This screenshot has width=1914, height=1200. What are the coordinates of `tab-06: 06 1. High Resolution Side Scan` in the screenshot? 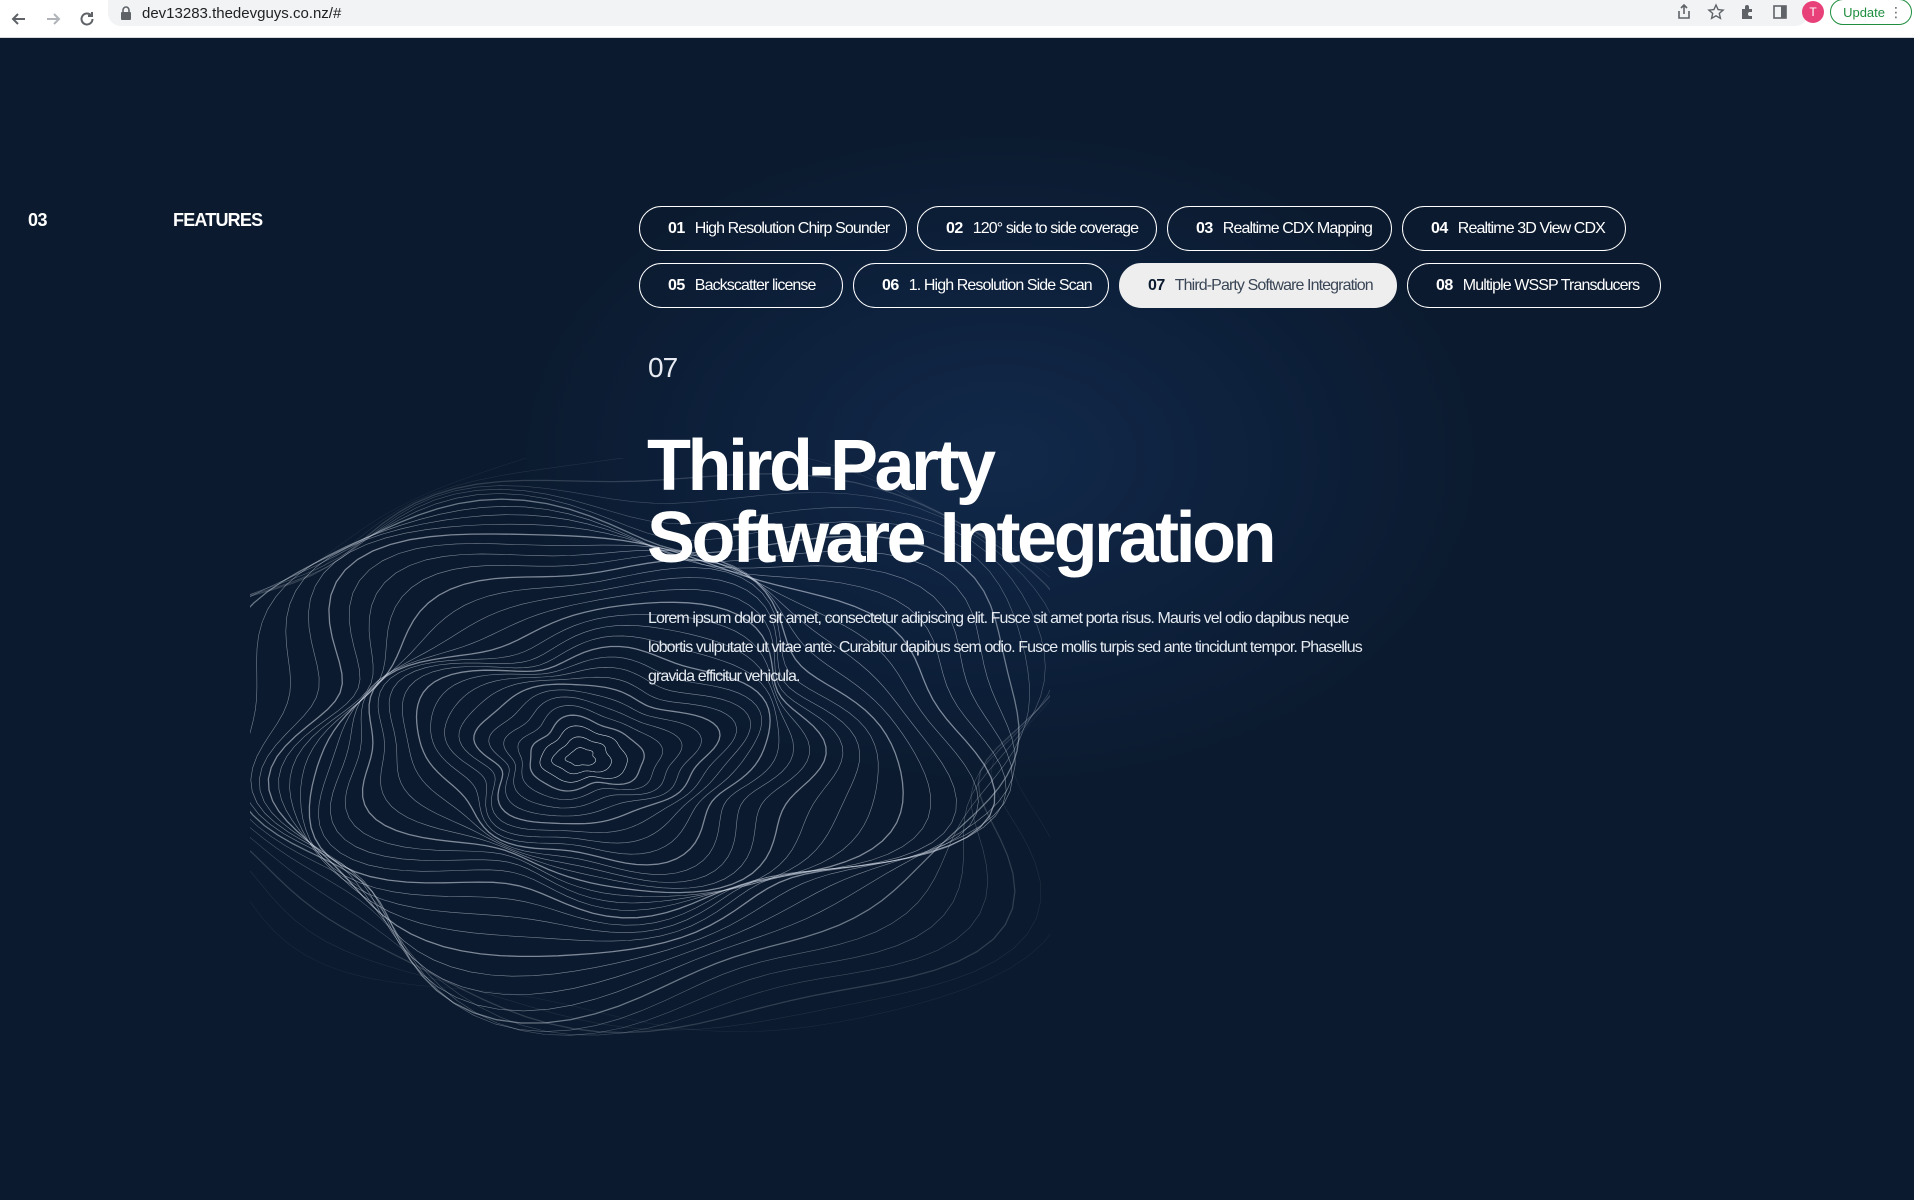 It's located at (981, 285).